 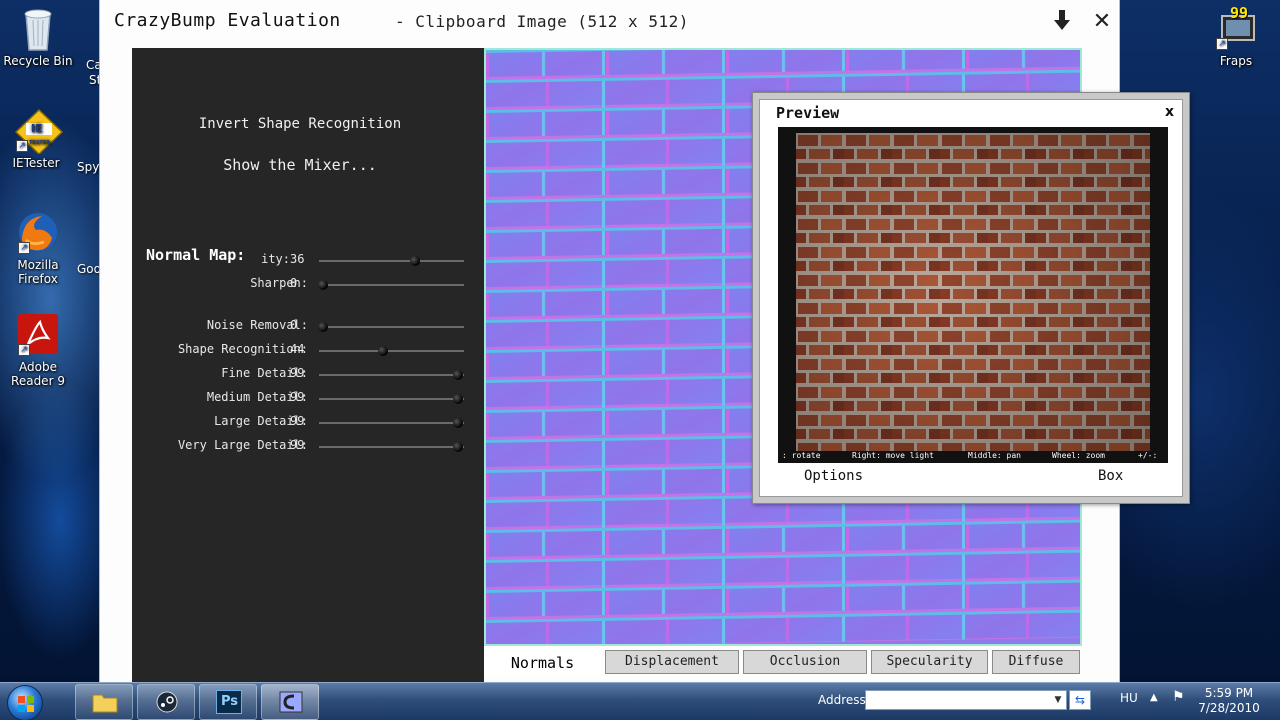 I want to click on desktop-icon-recycle-bin: Recycle Bin, so click(x=38, y=37).